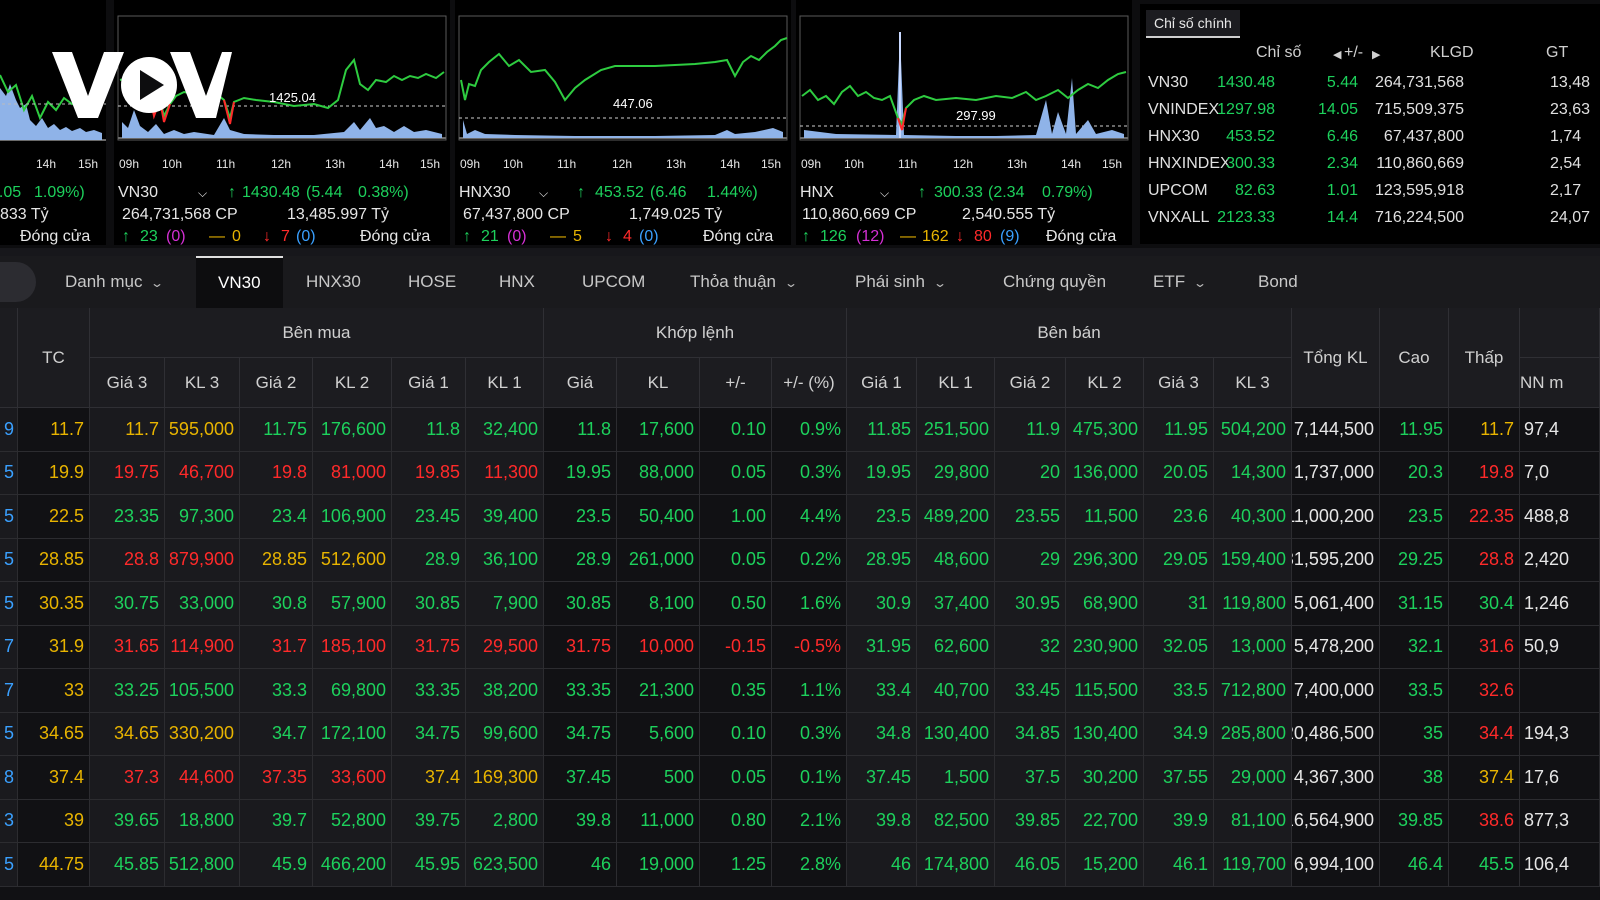 This screenshot has height=900, width=1600. Describe the element at coordinates (1370, 83) in the screenshot. I see `index-row: VN30 1430.48 5.44 264,731,568 13,48` at that location.